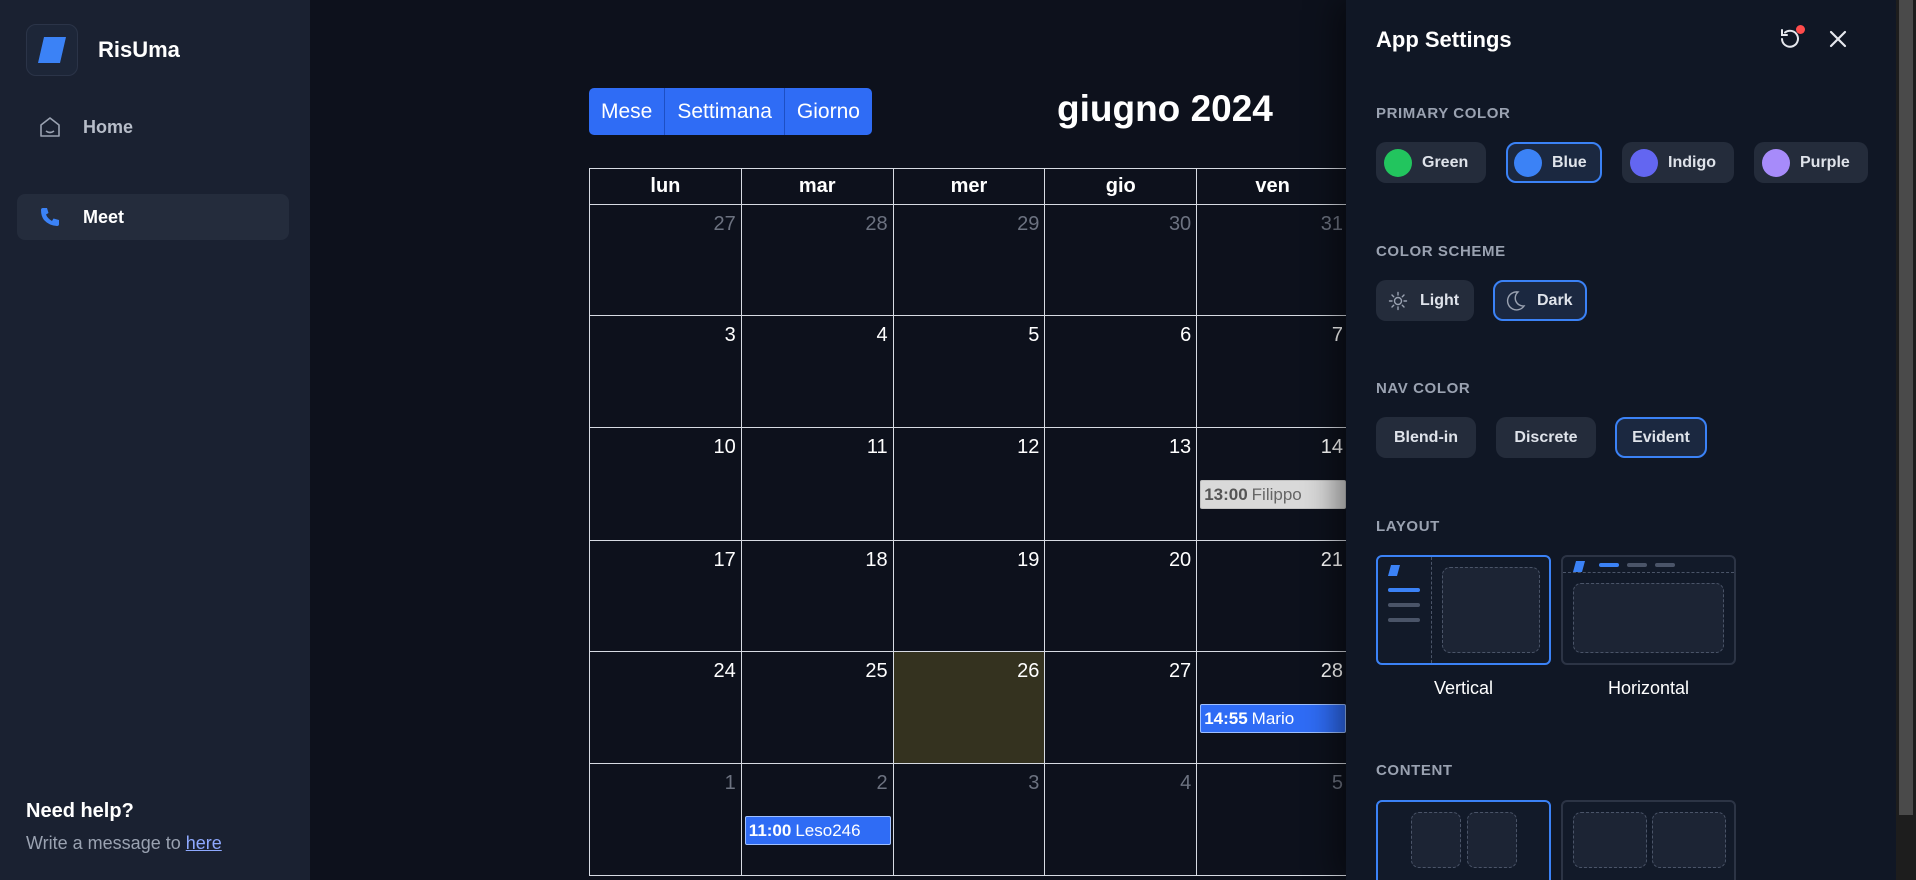  I want to click on day-number: 31, so click(1332, 224).